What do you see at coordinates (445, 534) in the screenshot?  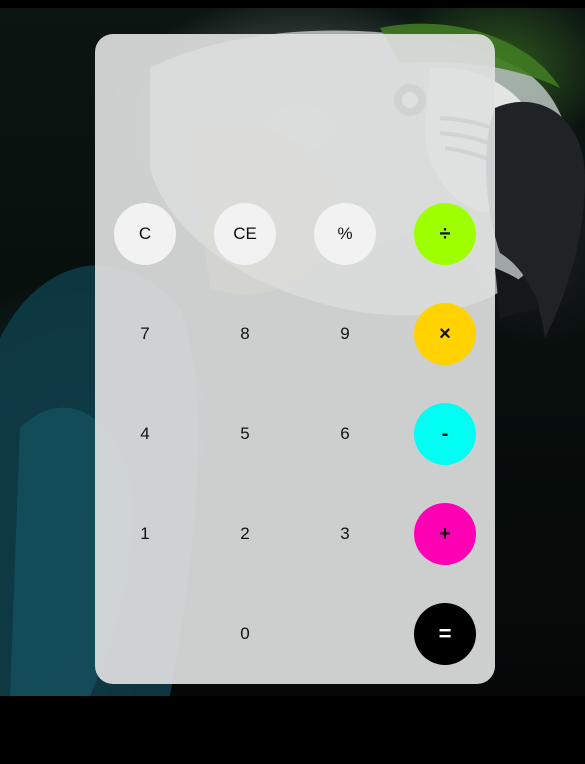 I see `add-button: +` at bounding box center [445, 534].